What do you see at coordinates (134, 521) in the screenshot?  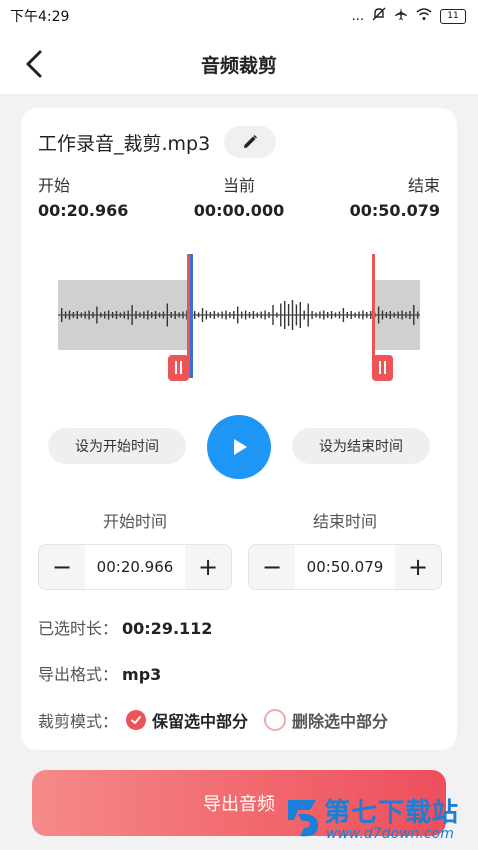 I see `start-time-label: 开始时间` at bounding box center [134, 521].